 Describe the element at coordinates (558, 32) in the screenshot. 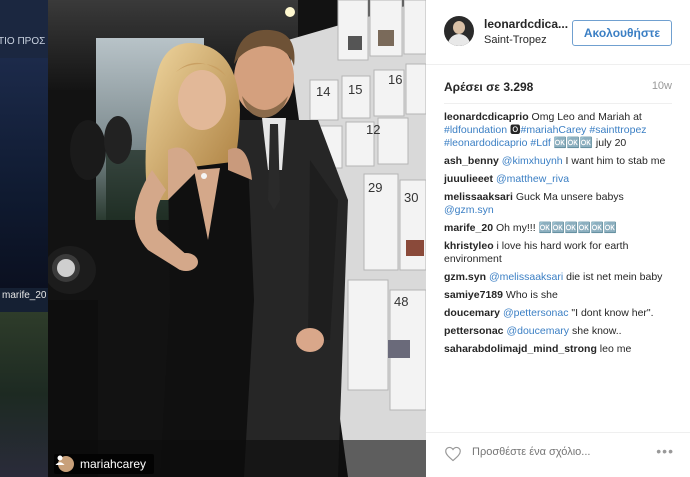

I see `post-header: leonardcdica... Saint-Tropez Ακολουθήστε` at that location.